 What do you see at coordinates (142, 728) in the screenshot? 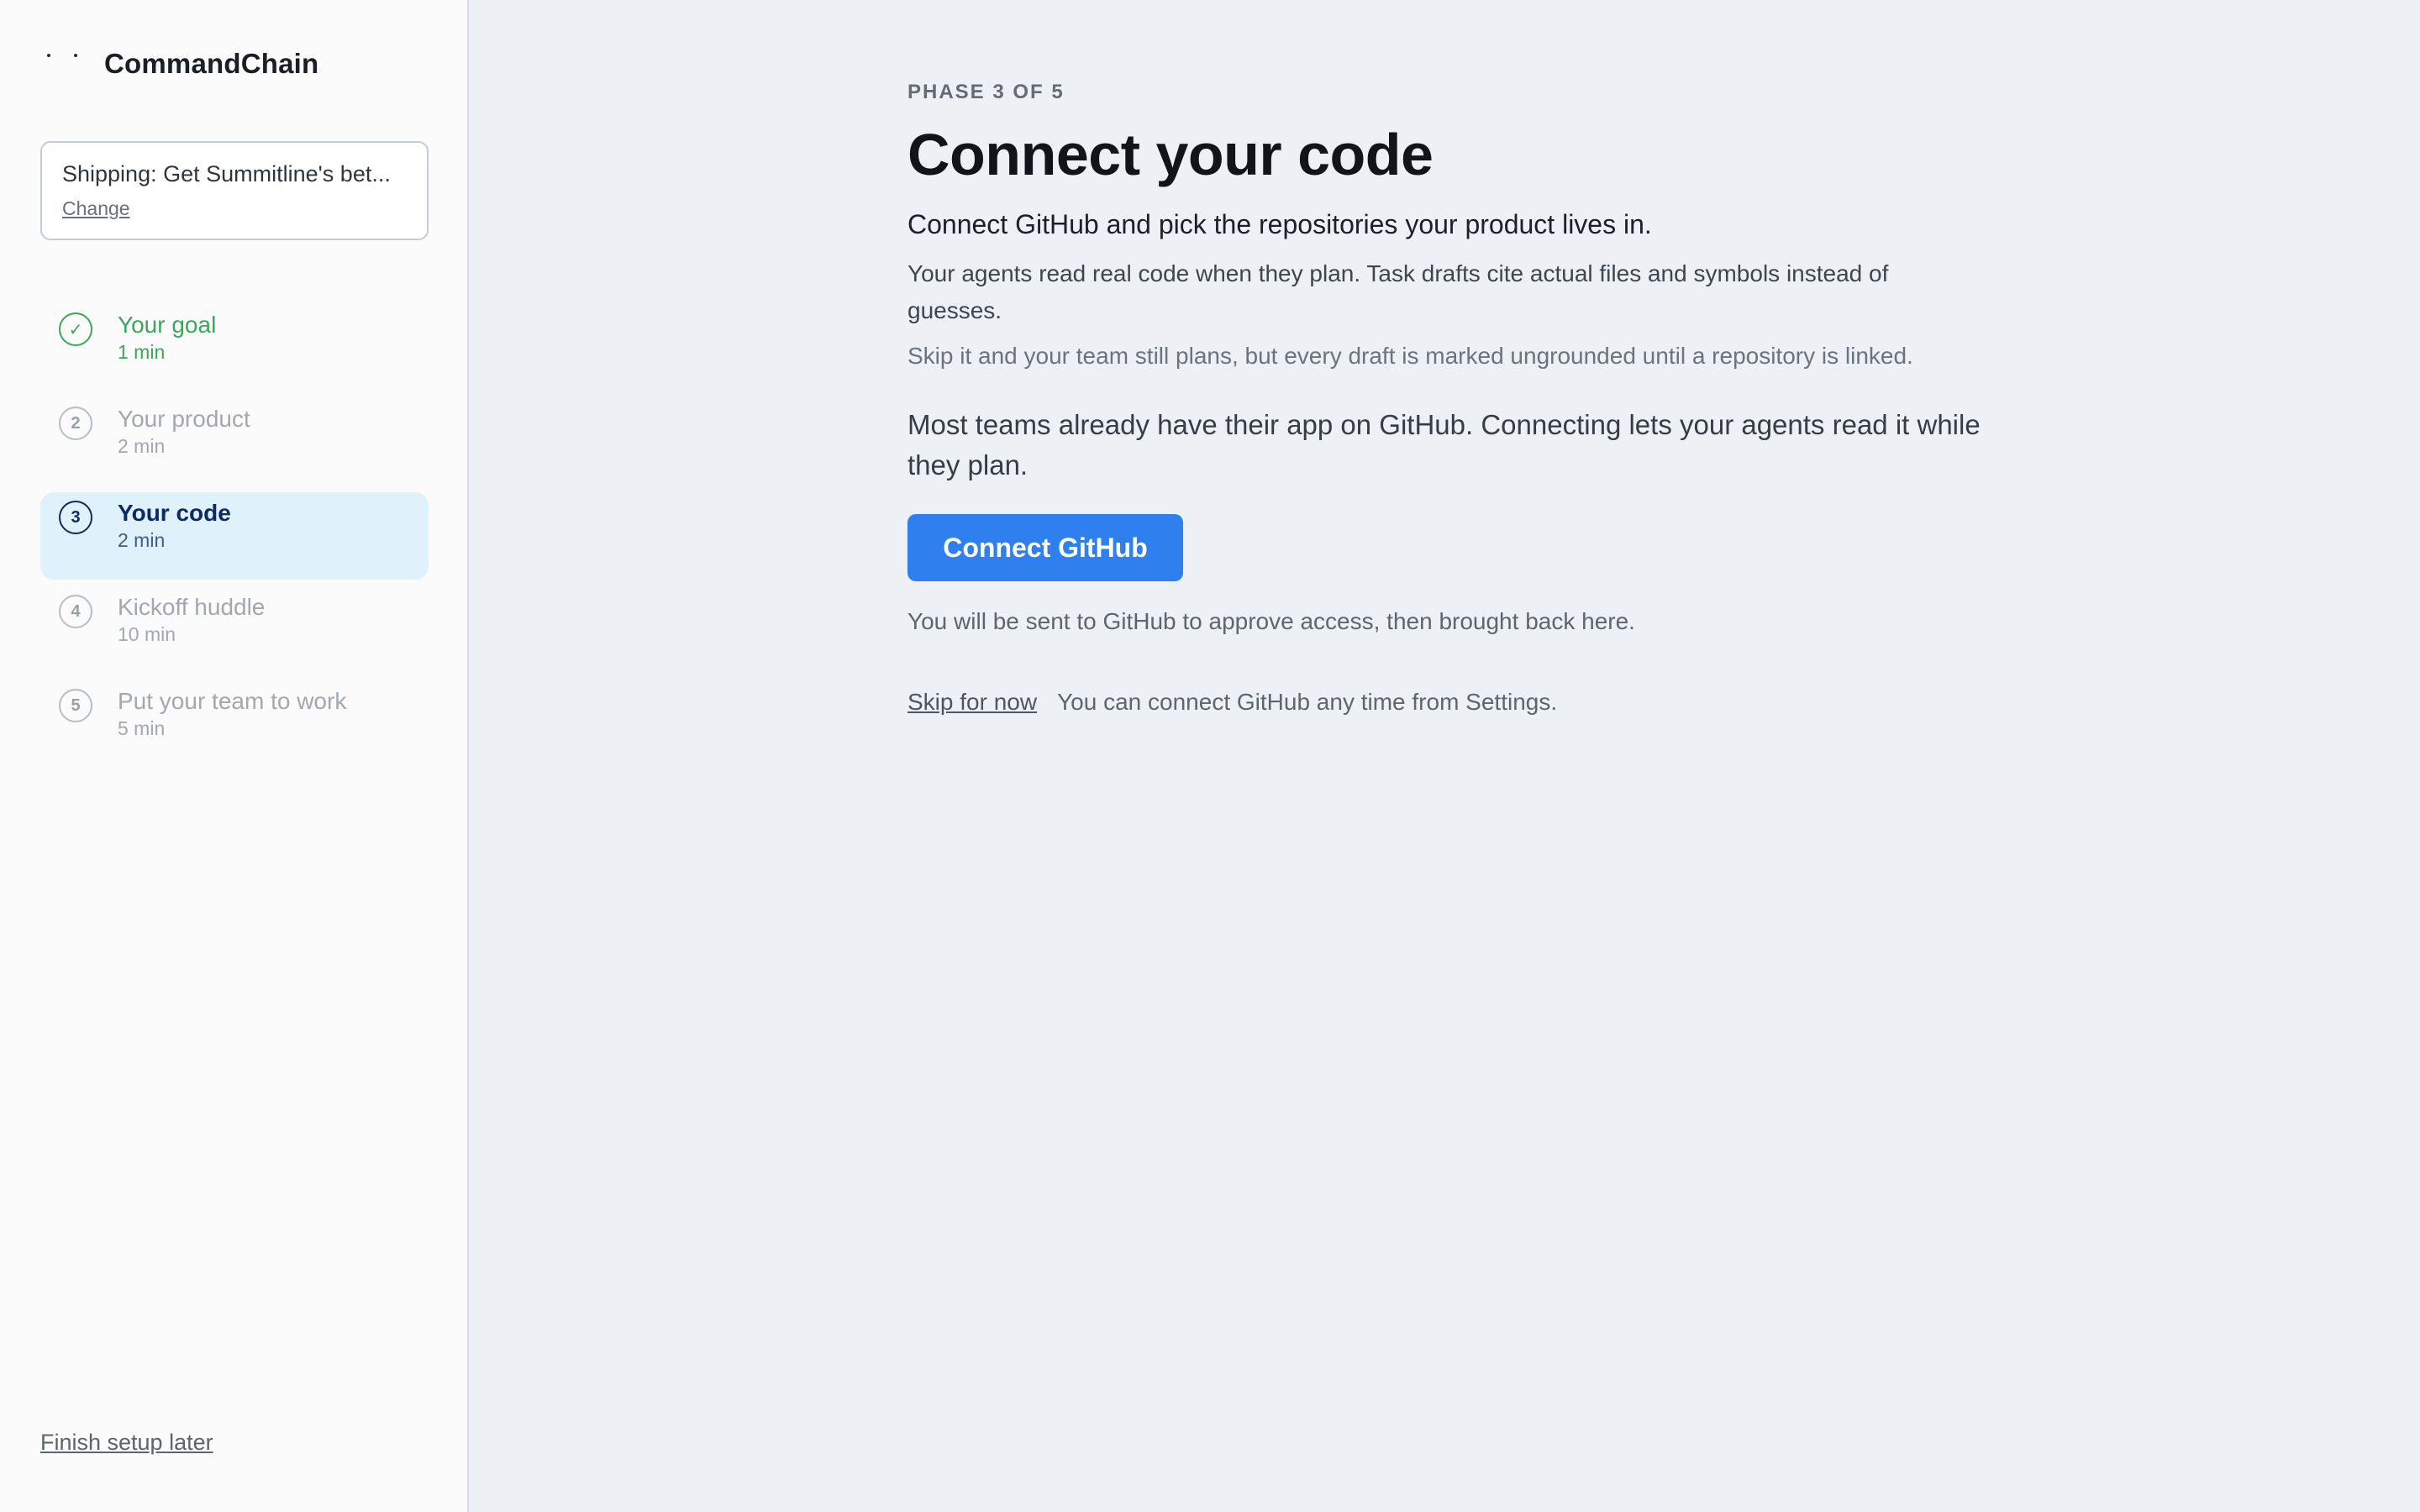
I see `step-duration: 5 min` at bounding box center [142, 728].